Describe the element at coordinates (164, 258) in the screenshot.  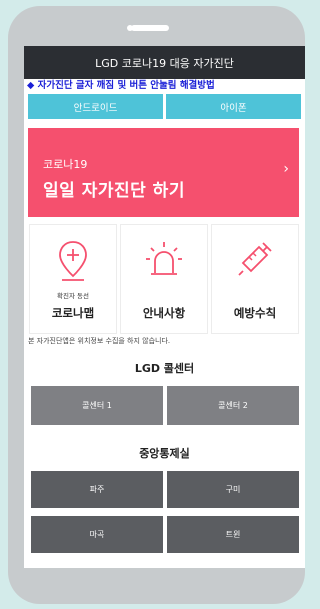
I see `siren-icon` at that location.